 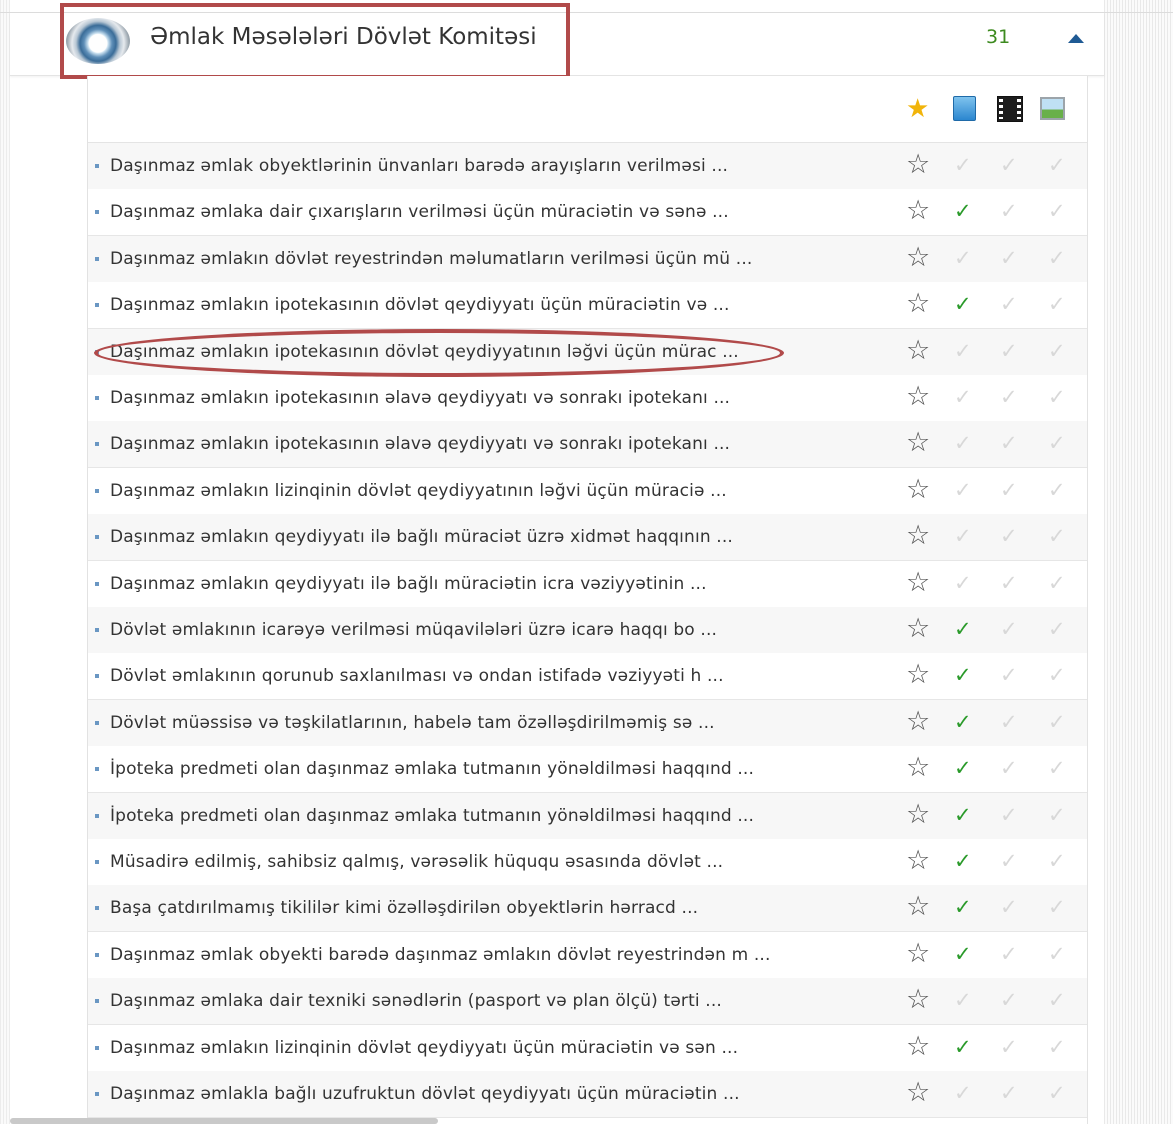 I want to click on film-icon, so click(x=1010, y=109).